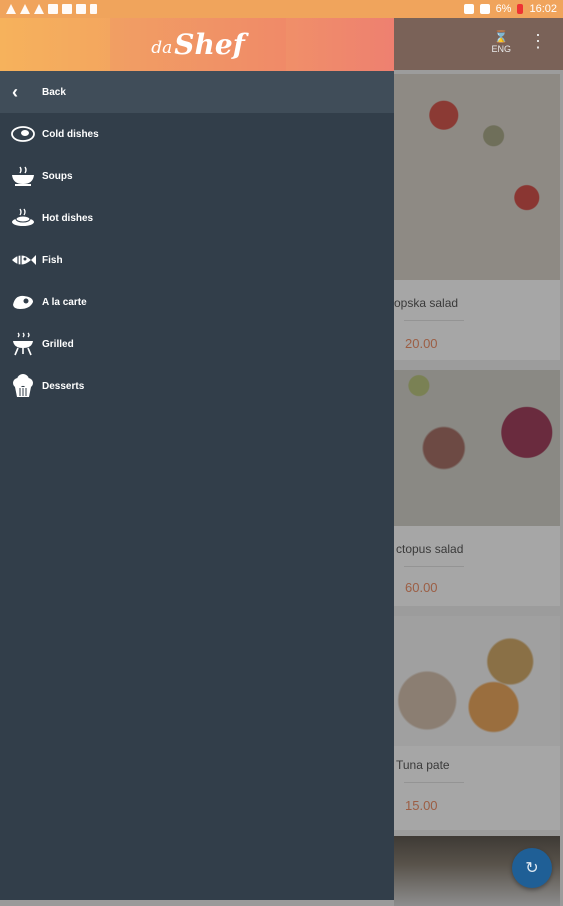 This screenshot has height=906, width=563. I want to click on chevron-left-icon: ‹, so click(15, 91).